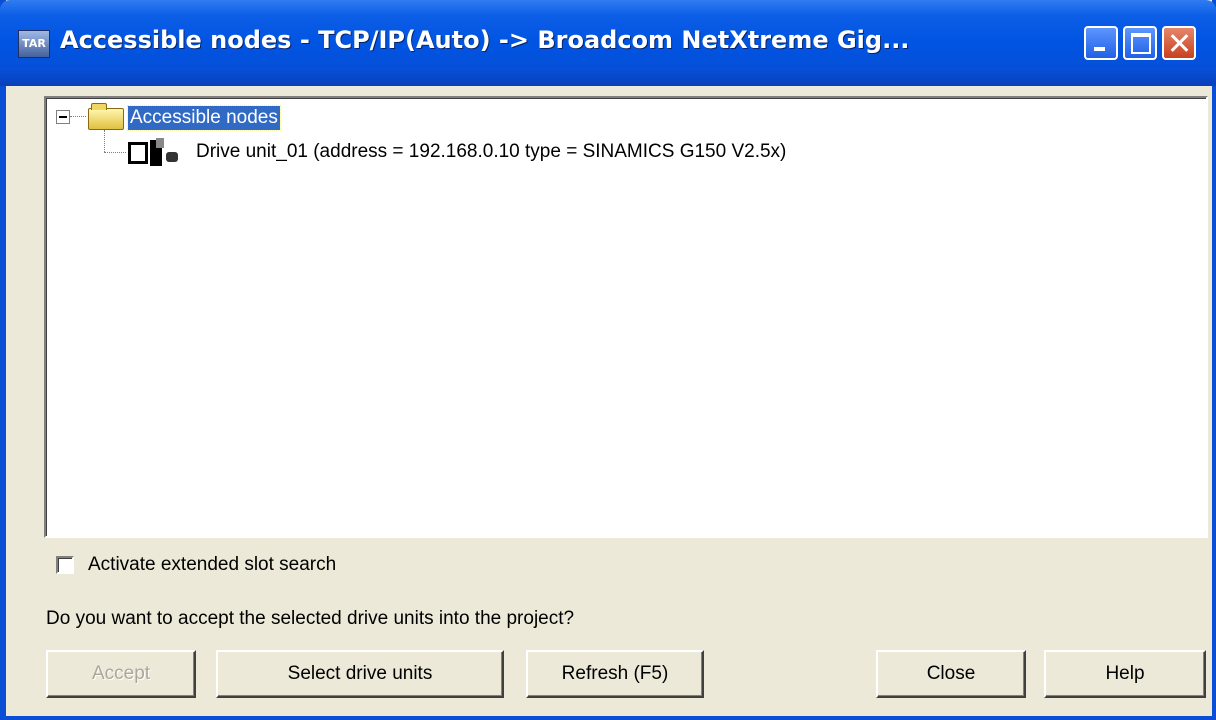 This screenshot has width=1216, height=720. I want to click on folder-open-icon, so click(106, 116).